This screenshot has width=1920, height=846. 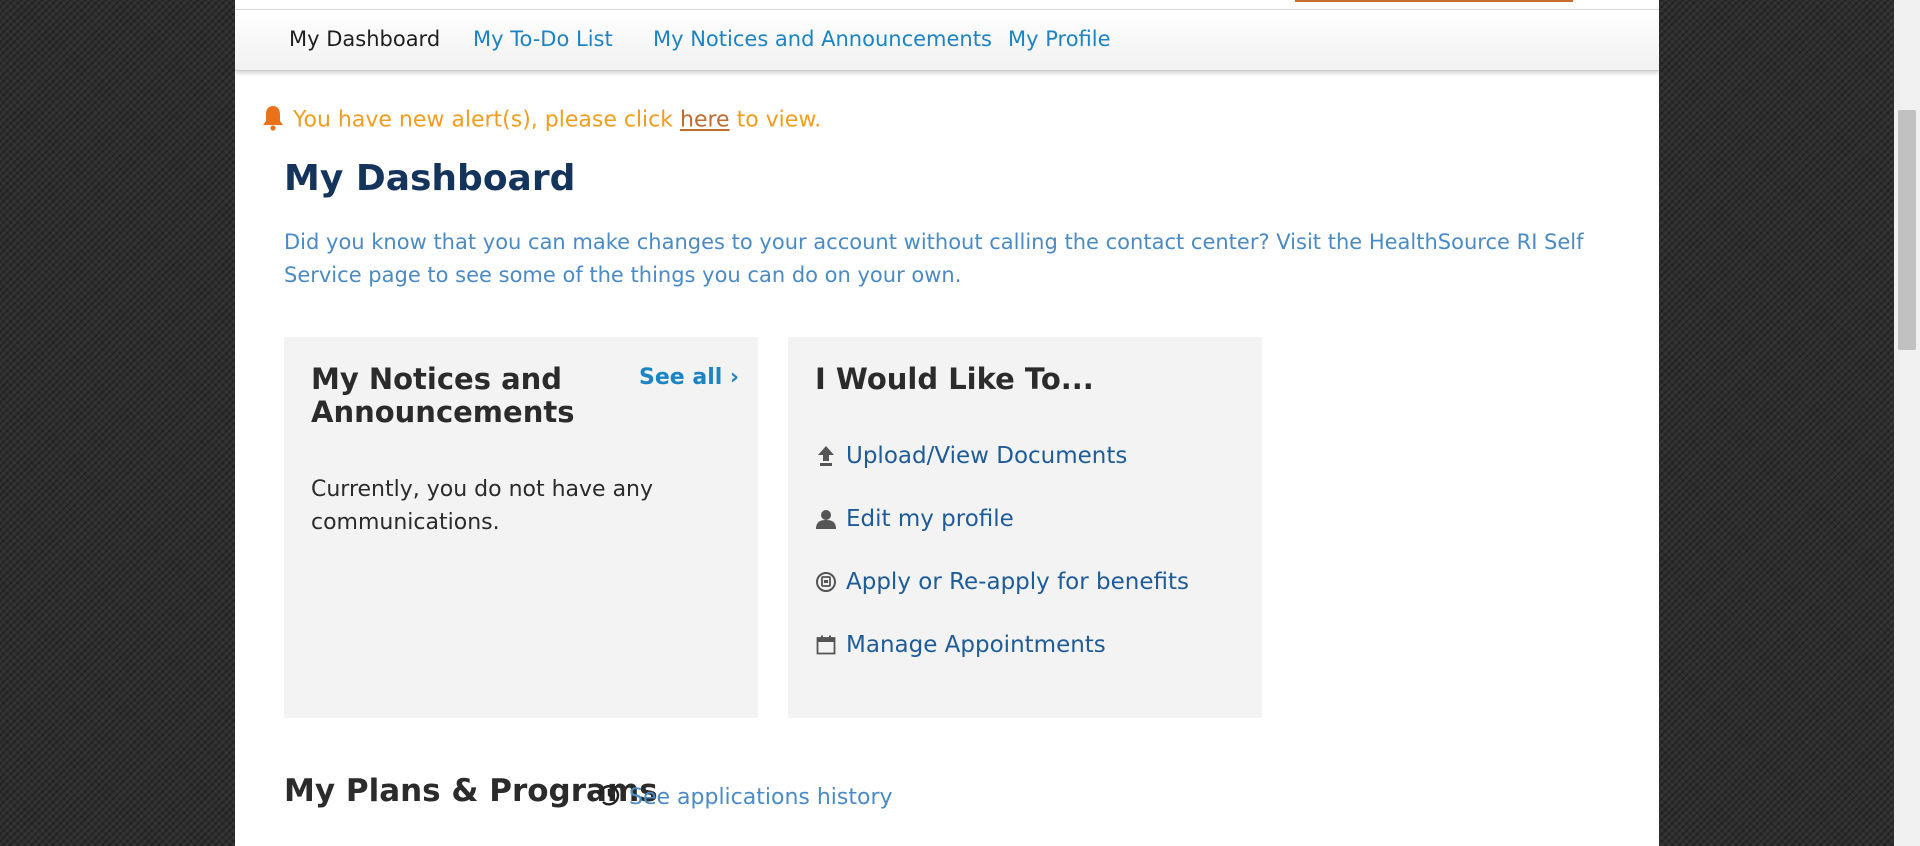 What do you see at coordinates (543, 39) in the screenshot?
I see `tab-my-to-do-list: My To-Do List` at bounding box center [543, 39].